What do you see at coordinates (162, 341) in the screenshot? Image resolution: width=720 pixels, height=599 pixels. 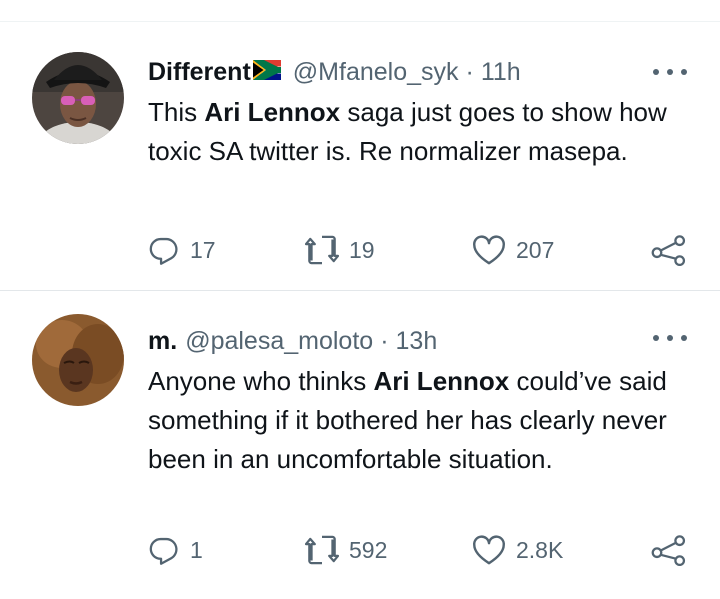 I see `display-name: m.` at bounding box center [162, 341].